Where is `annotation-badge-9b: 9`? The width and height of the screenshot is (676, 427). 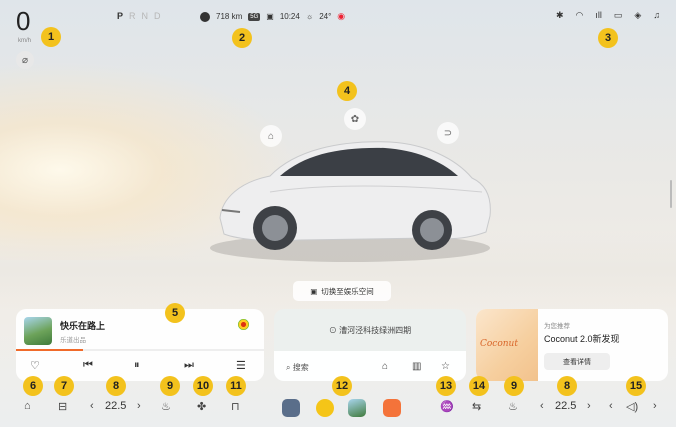 annotation-badge-9b: 9 is located at coordinates (514, 386).